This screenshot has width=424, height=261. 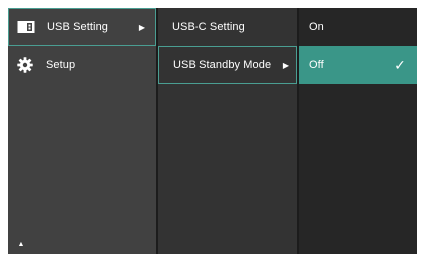 I want to click on submenu-item-usb-c-setting: USB-C Setting, so click(x=227, y=27).